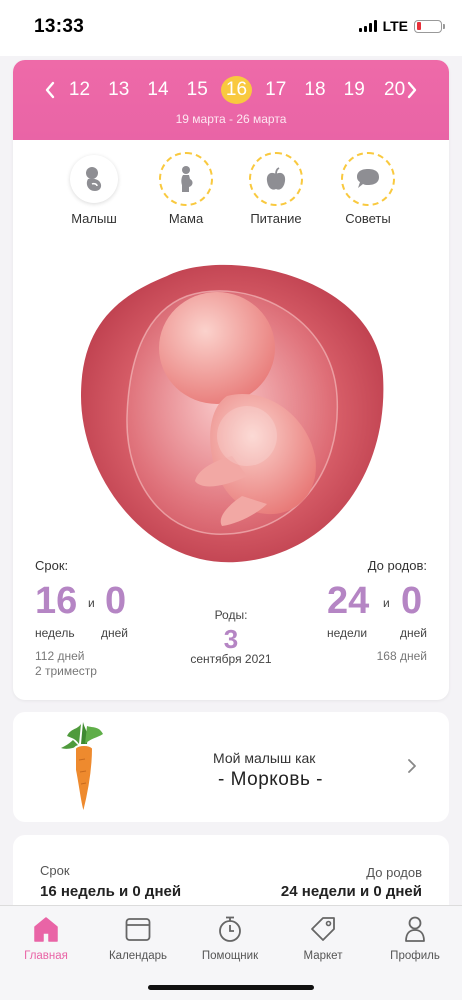 The image size is (462, 1000). I want to click on week-item-selected: 16, so click(236, 90).